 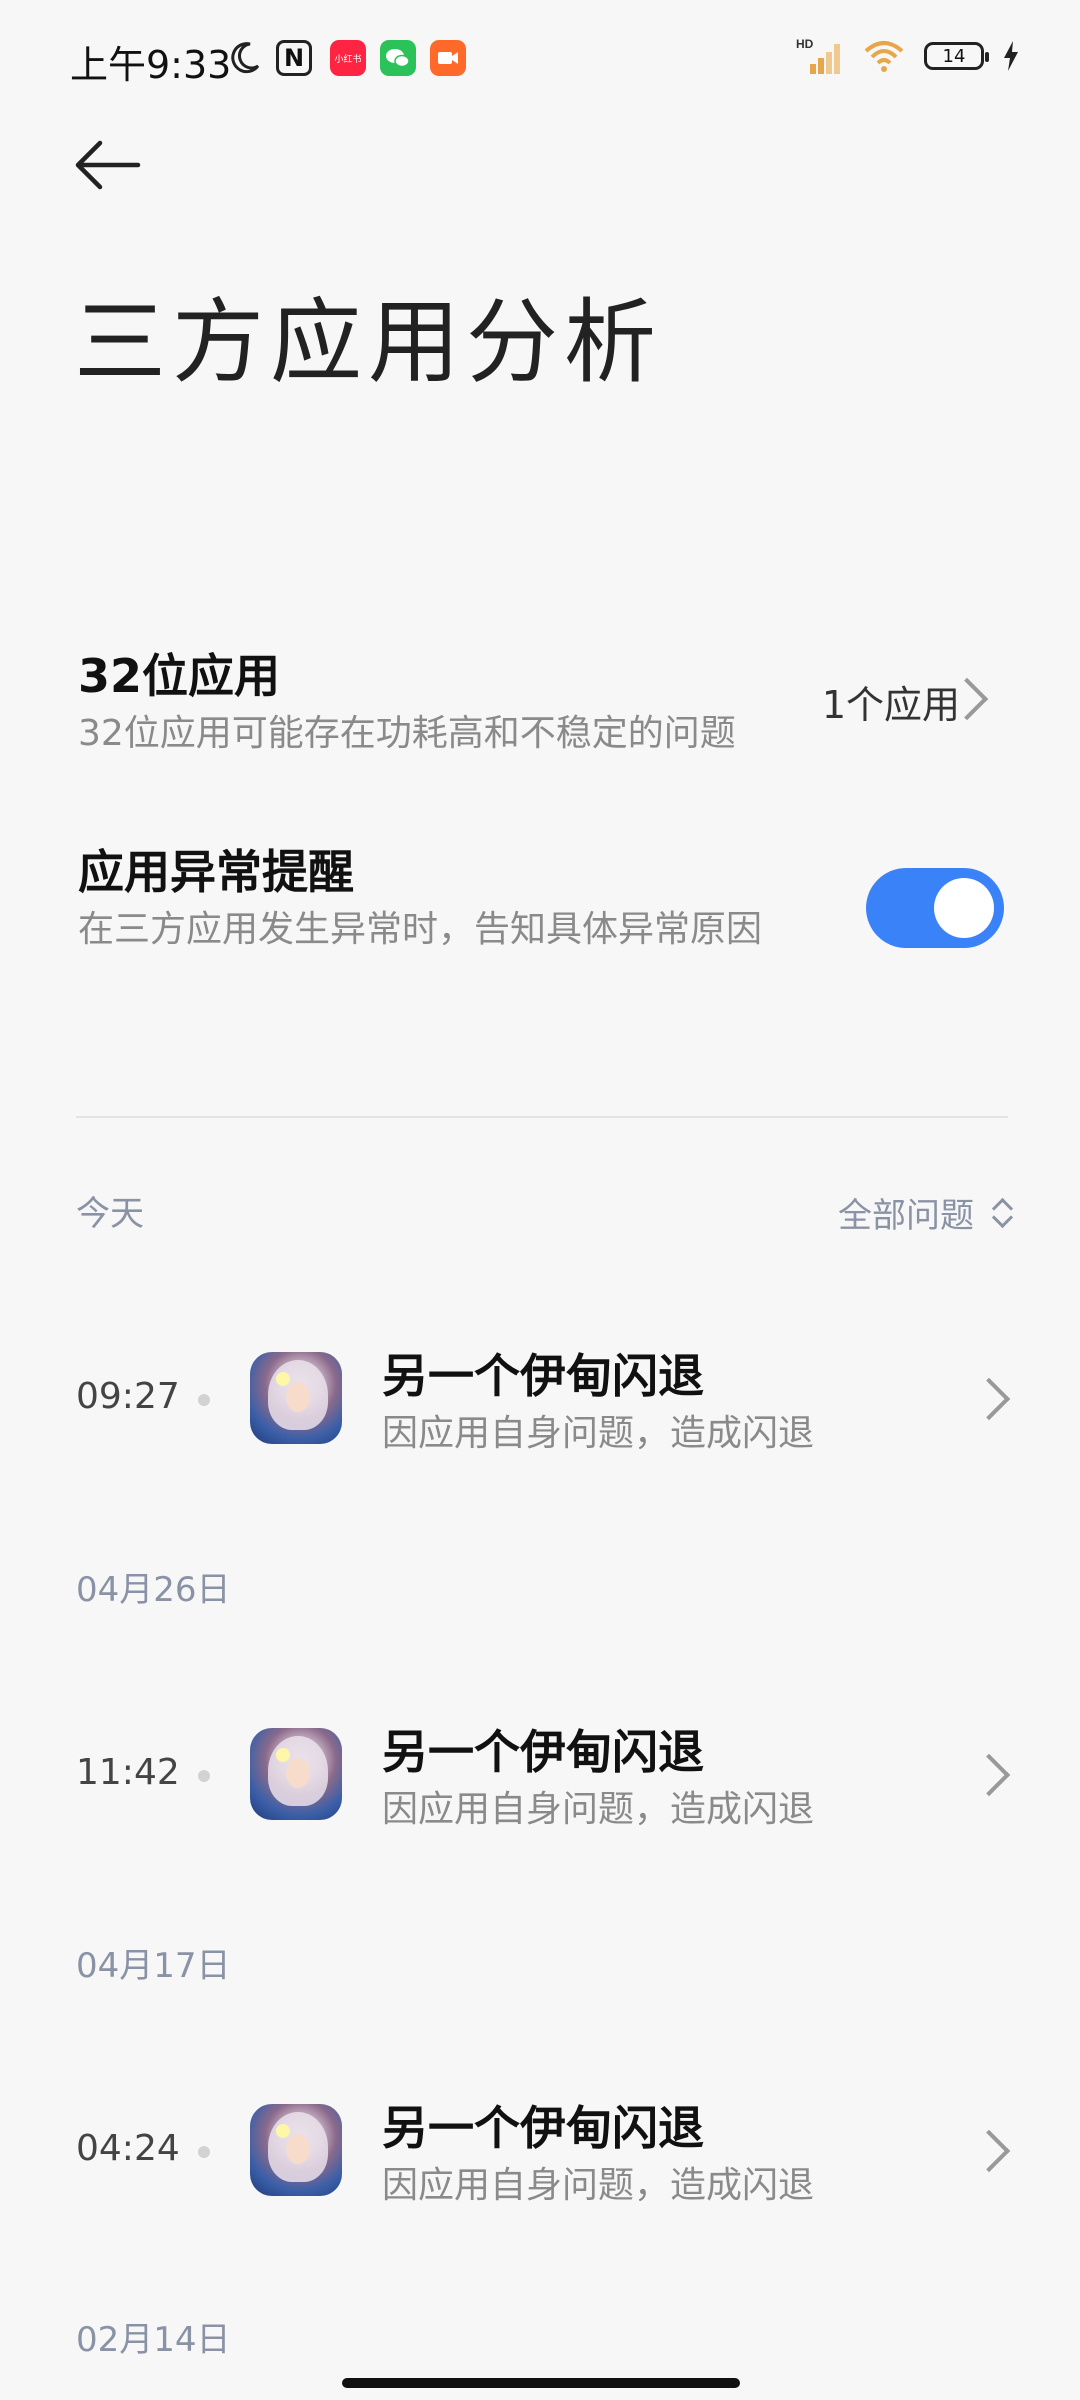 What do you see at coordinates (294, 58) in the screenshot?
I see `nfc-icon: N` at bounding box center [294, 58].